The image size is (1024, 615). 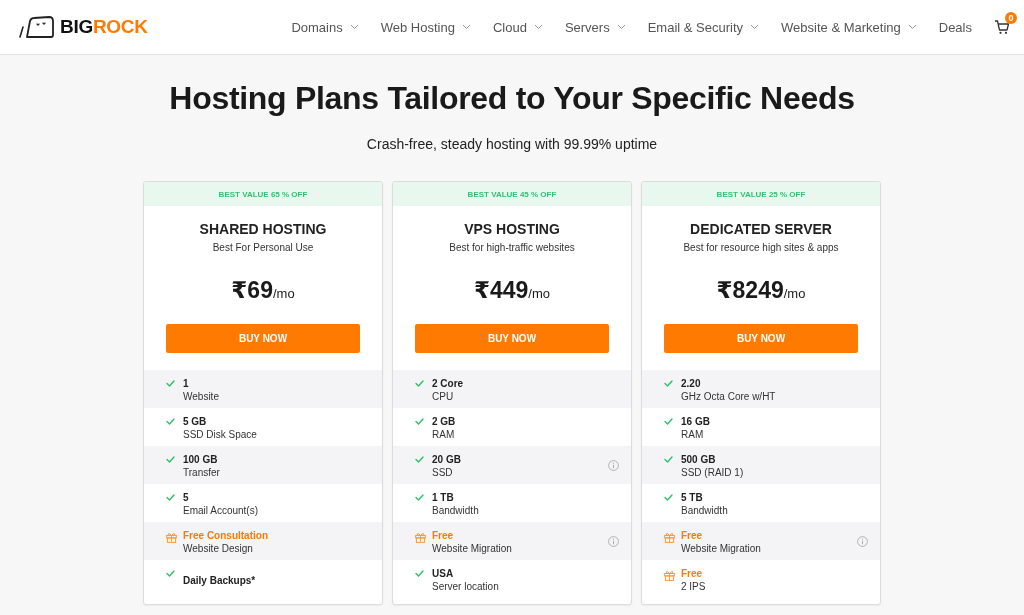 I want to click on plan-price: ₹69/mo, so click(x=263, y=290).